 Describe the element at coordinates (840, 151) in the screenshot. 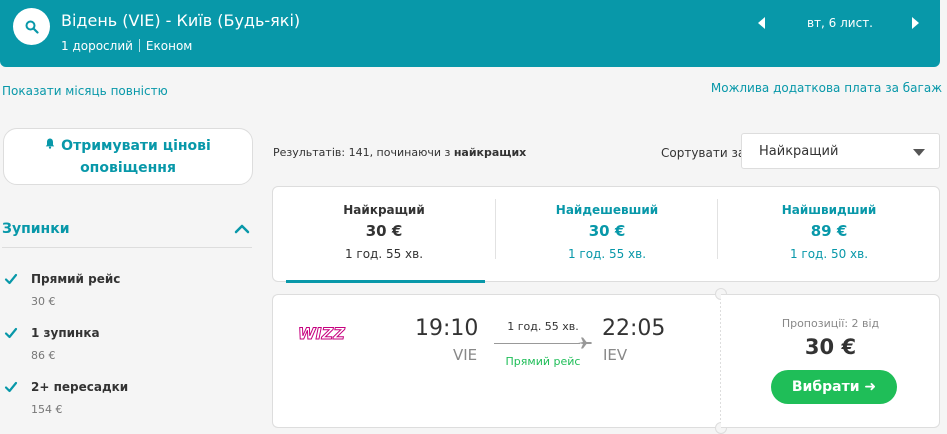

I see `sort-select: Найкращий` at that location.